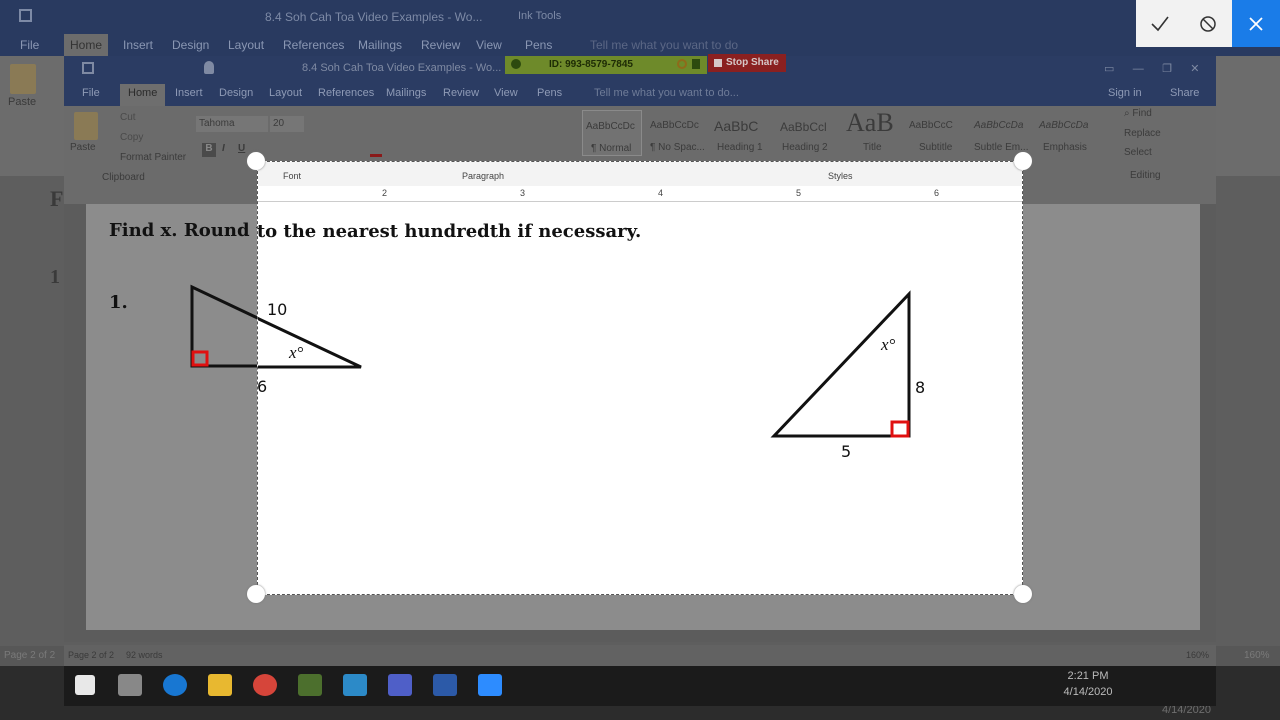  I want to click on font-name-field: Tahoma, so click(232, 124).